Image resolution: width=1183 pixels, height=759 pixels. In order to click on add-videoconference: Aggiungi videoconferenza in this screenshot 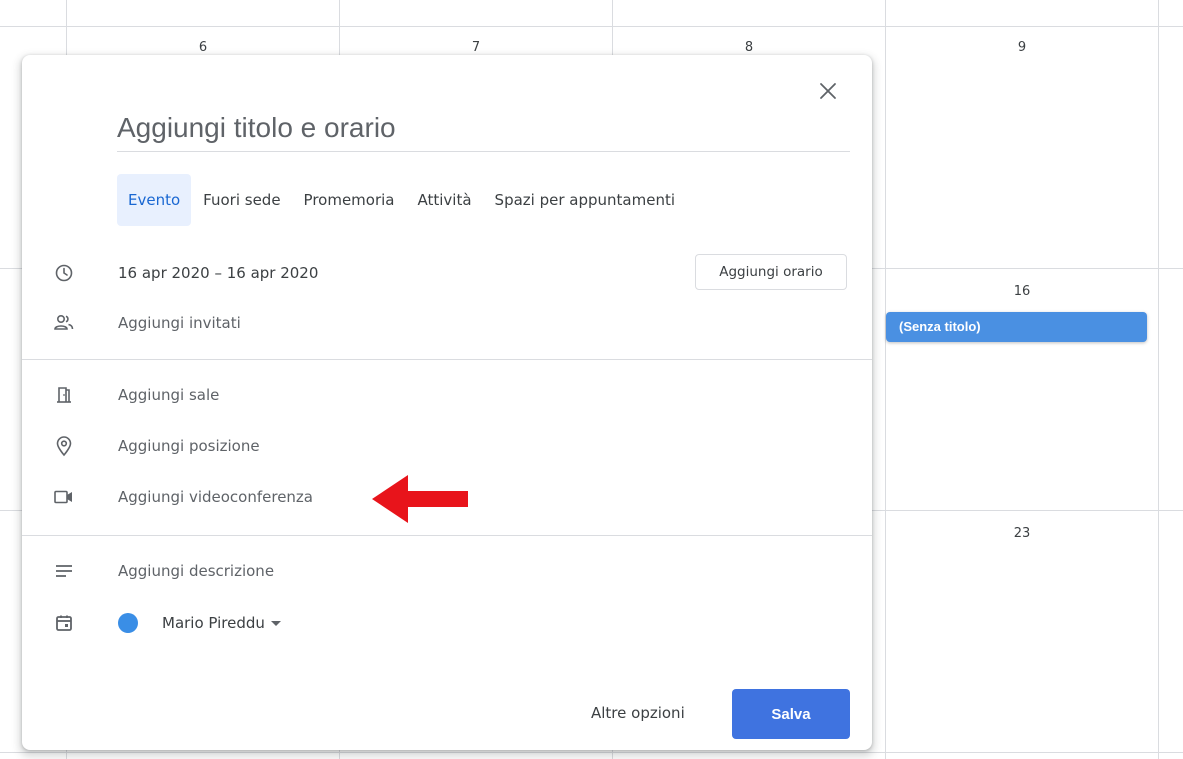, I will do `click(215, 497)`.